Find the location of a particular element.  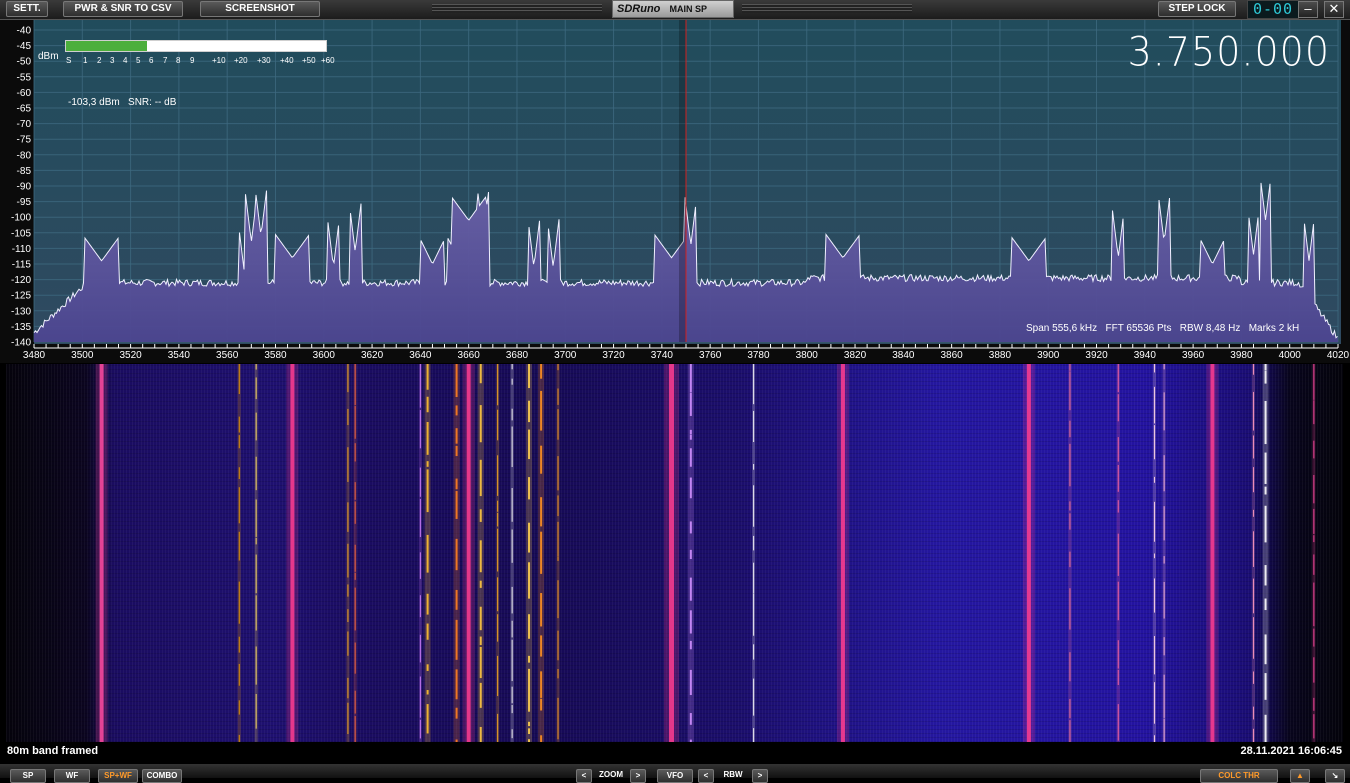

s-meter-scale-label: 2 is located at coordinates (99, 60).